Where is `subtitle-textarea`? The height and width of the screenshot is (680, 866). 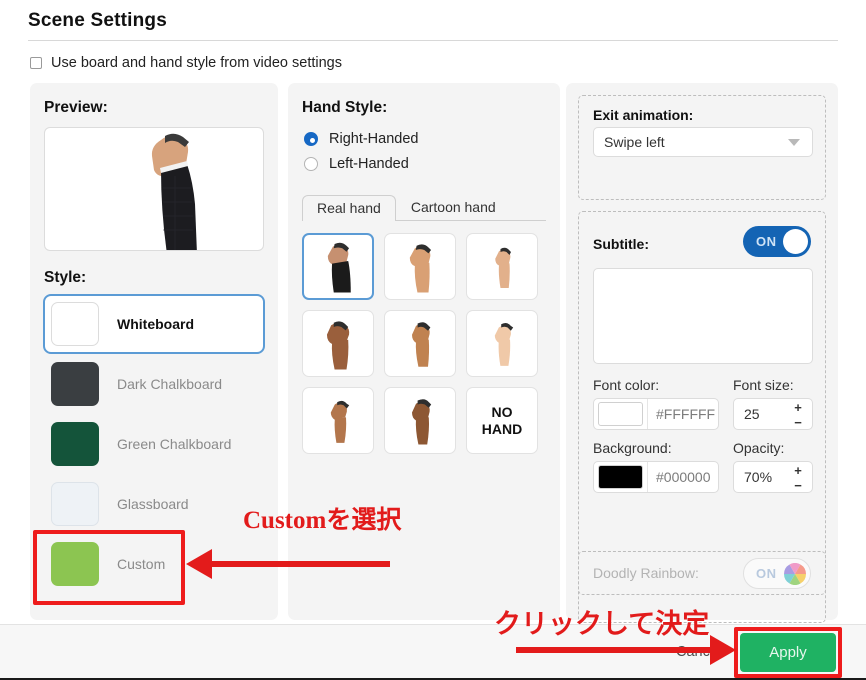 subtitle-textarea is located at coordinates (703, 316).